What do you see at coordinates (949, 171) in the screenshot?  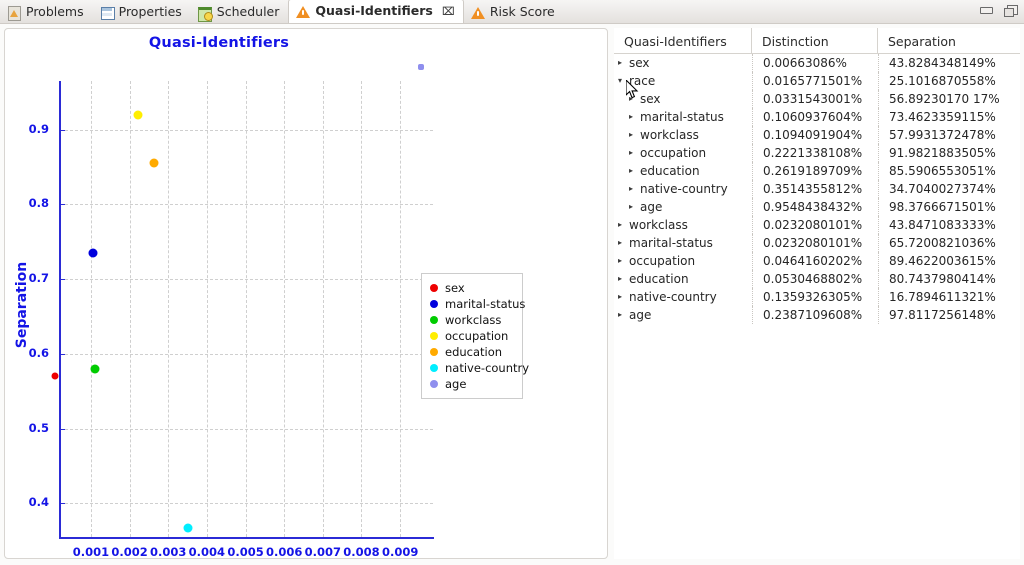 I see `cell-separation: 85.5906553051%` at bounding box center [949, 171].